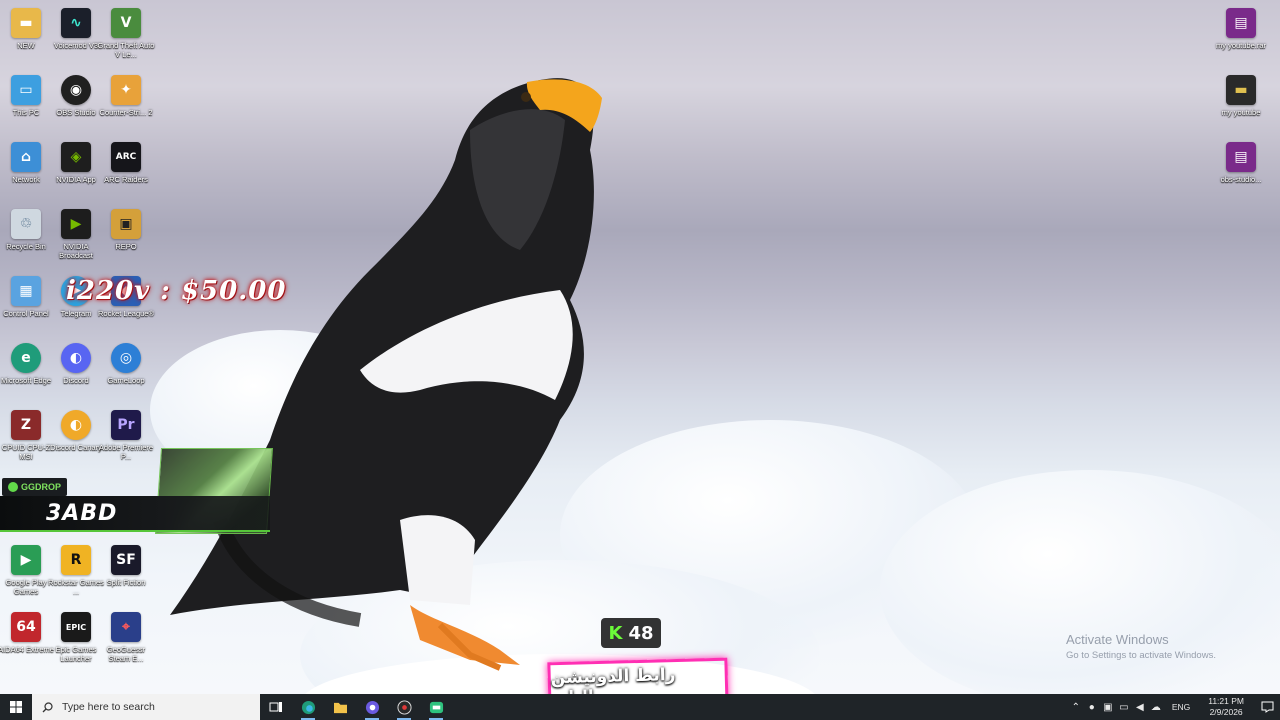 The height and width of the screenshot is (720, 1280). I want to click on this-pc-icon: ▭, so click(26, 90).